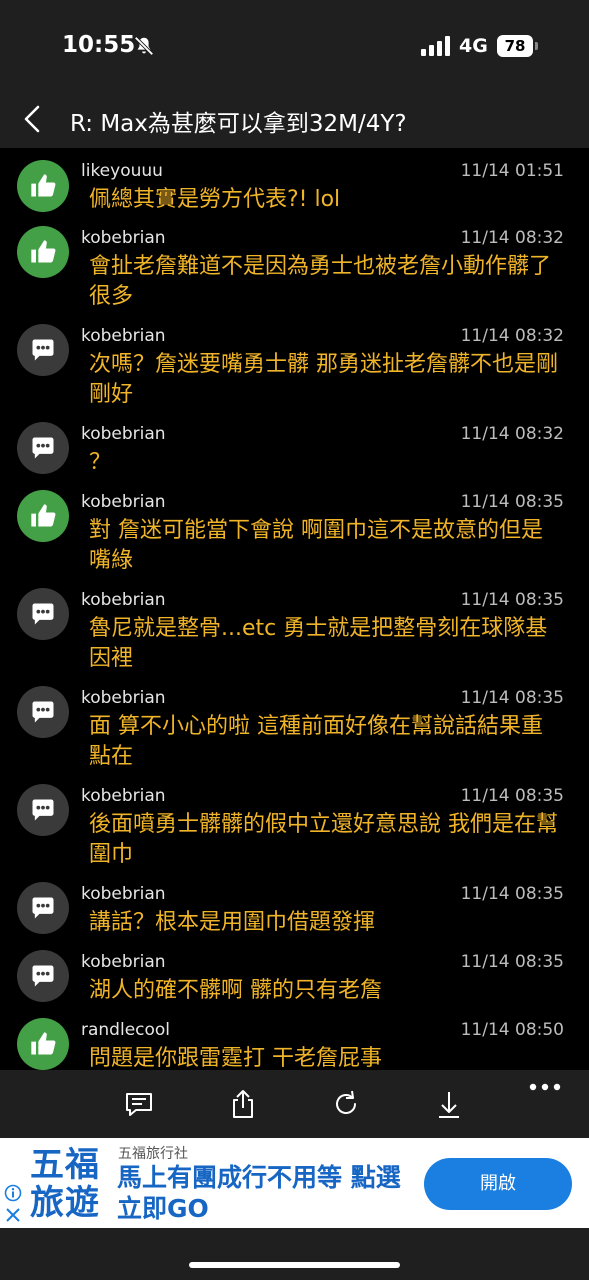  I want to click on comment-icon, so click(139, 1104).